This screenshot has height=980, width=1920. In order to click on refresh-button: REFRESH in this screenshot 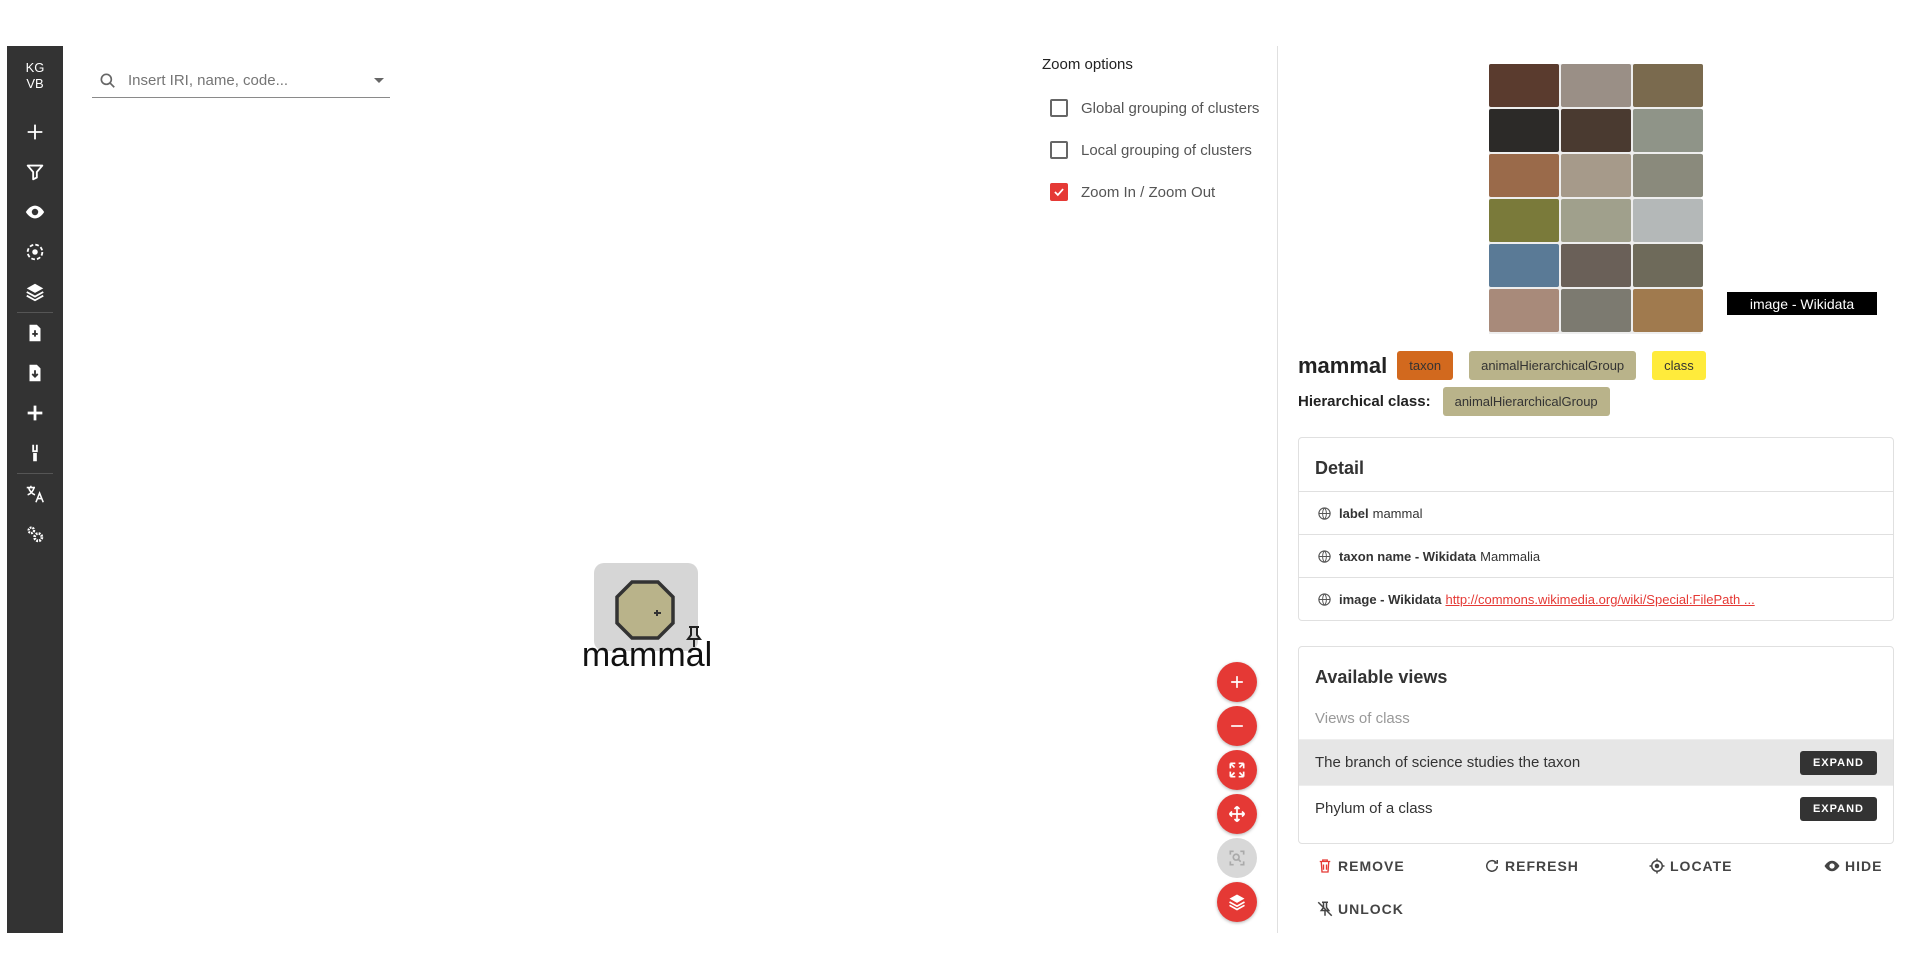, I will do `click(1531, 866)`.